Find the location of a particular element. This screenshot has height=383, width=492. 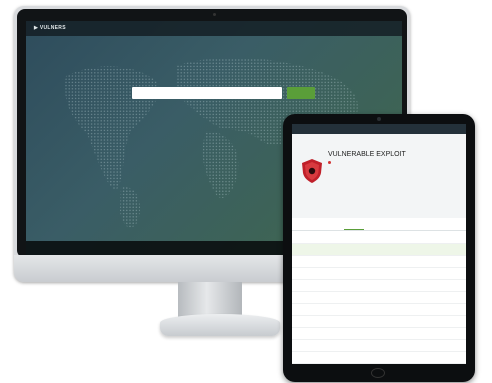

tablet-topbar is located at coordinates (379, 129).